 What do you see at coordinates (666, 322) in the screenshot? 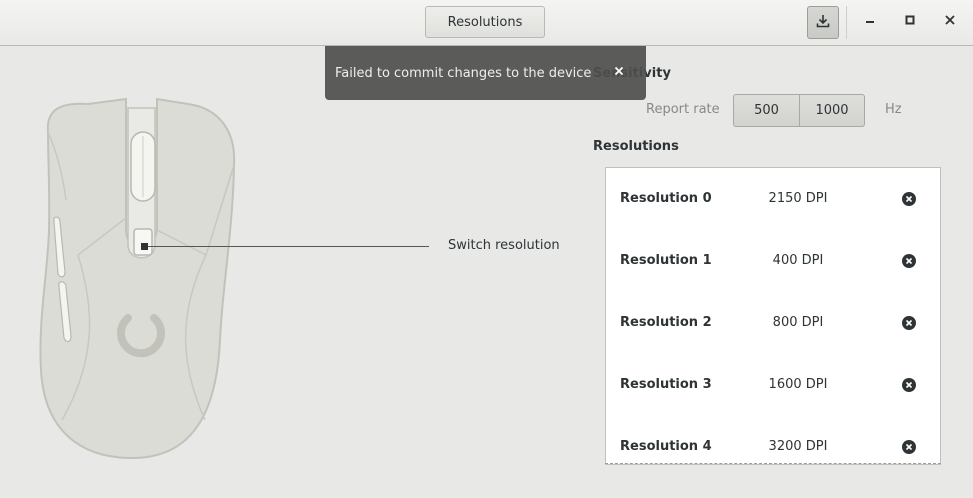
I see `resolution-name: Resolution 2` at bounding box center [666, 322].